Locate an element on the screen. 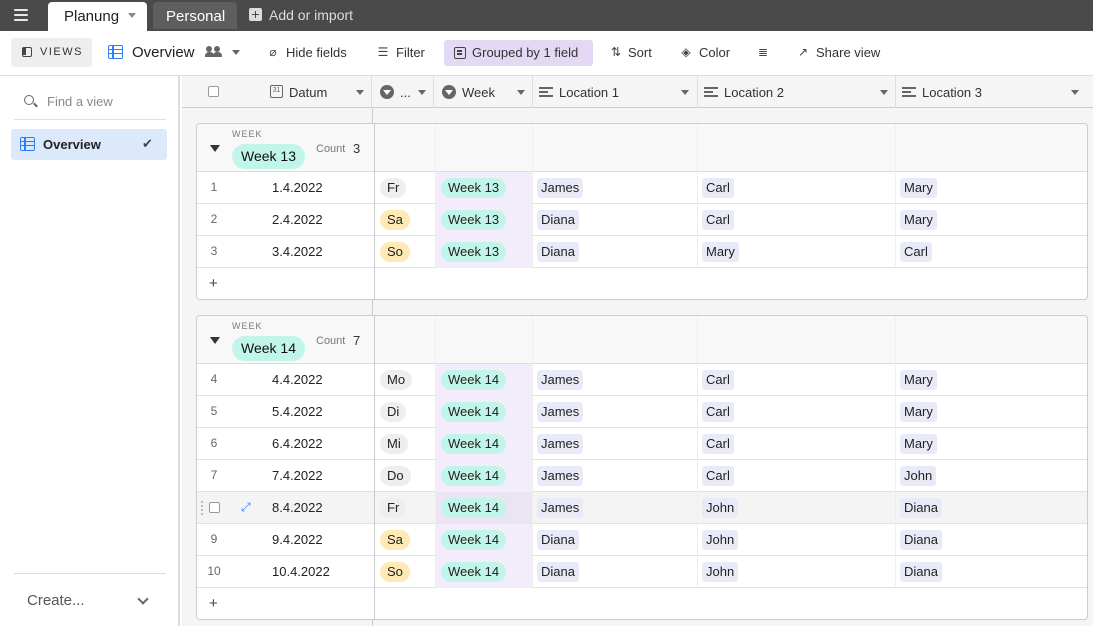 Image resolution: width=1093 pixels, height=626 pixels. share-view-button: Share view is located at coordinates (848, 54).